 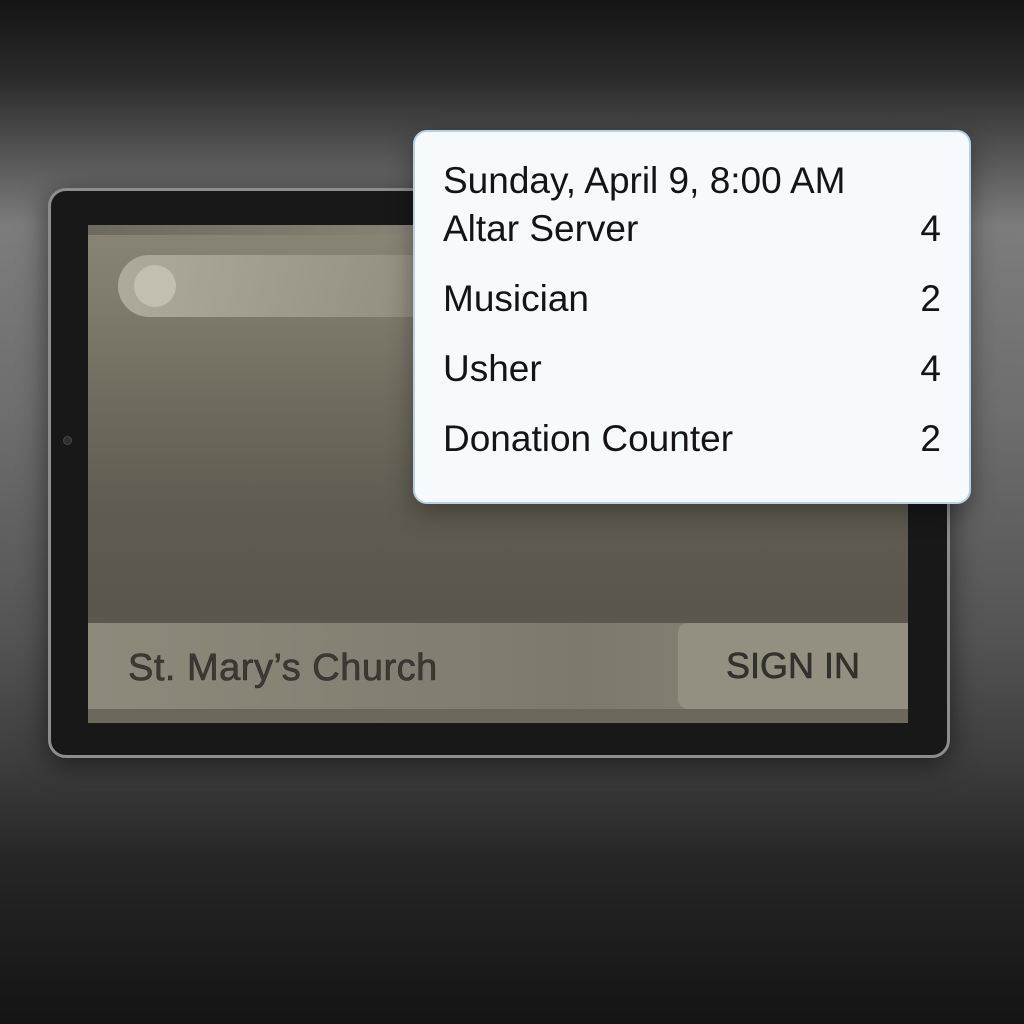 What do you see at coordinates (283, 286) in the screenshot?
I see `search-field` at bounding box center [283, 286].